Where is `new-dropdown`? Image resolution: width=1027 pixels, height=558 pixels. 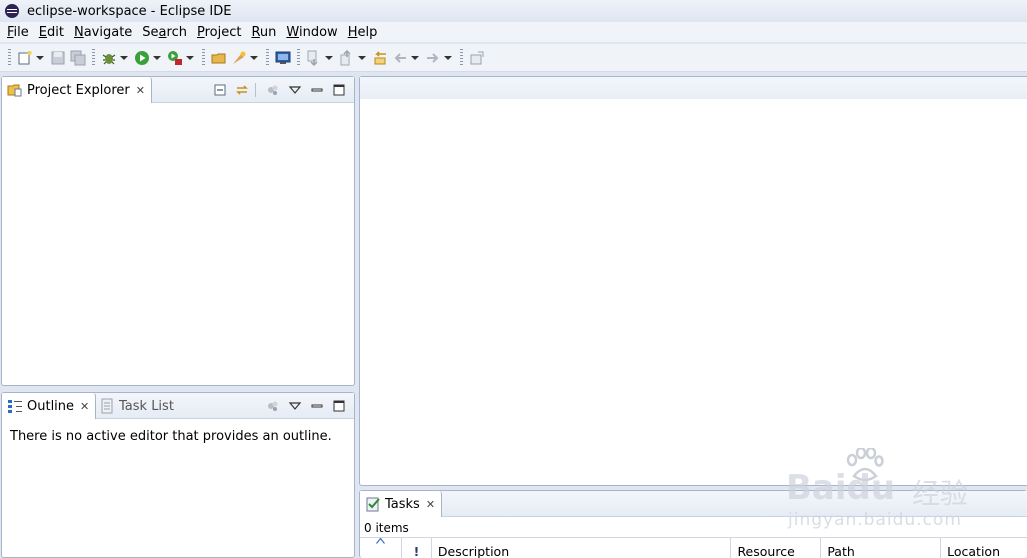 new-dropdown is located at coordinates (39, 58).